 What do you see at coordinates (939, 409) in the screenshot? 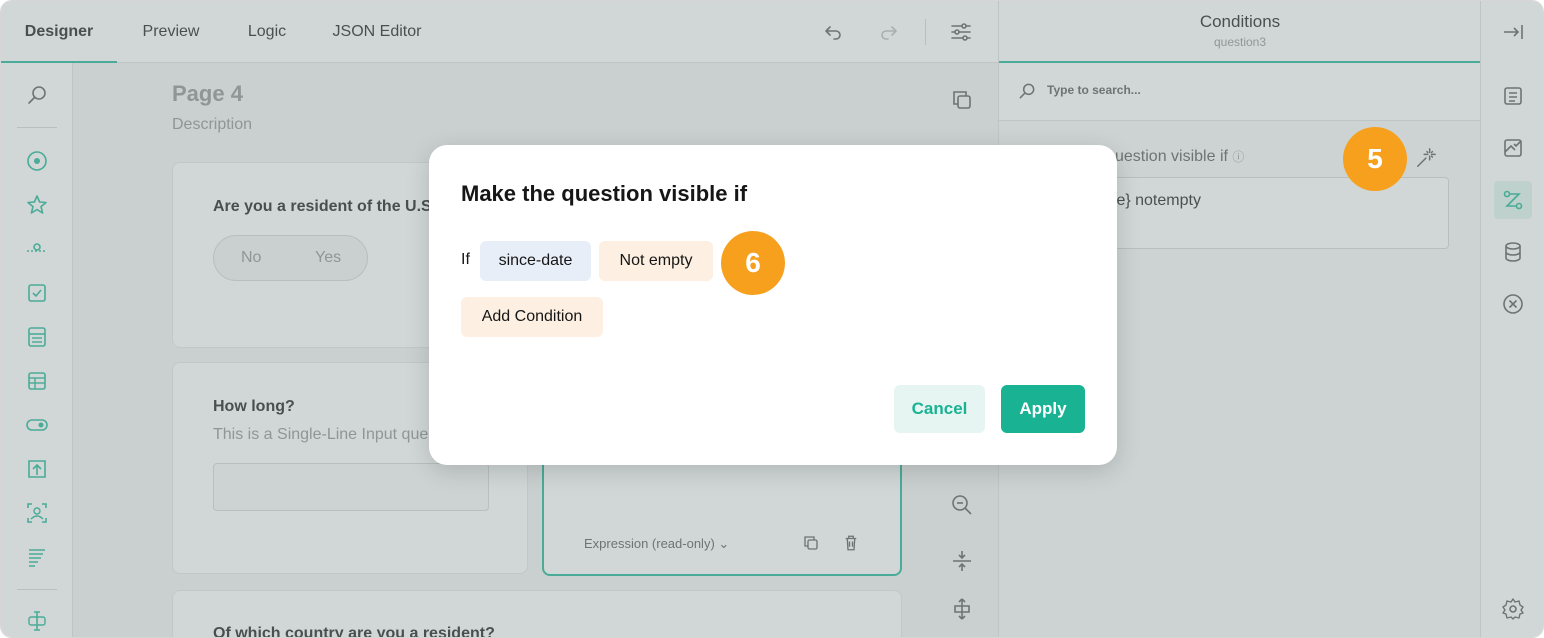
I see `cancel-button: Cancel` at bounding box center [939, 409].